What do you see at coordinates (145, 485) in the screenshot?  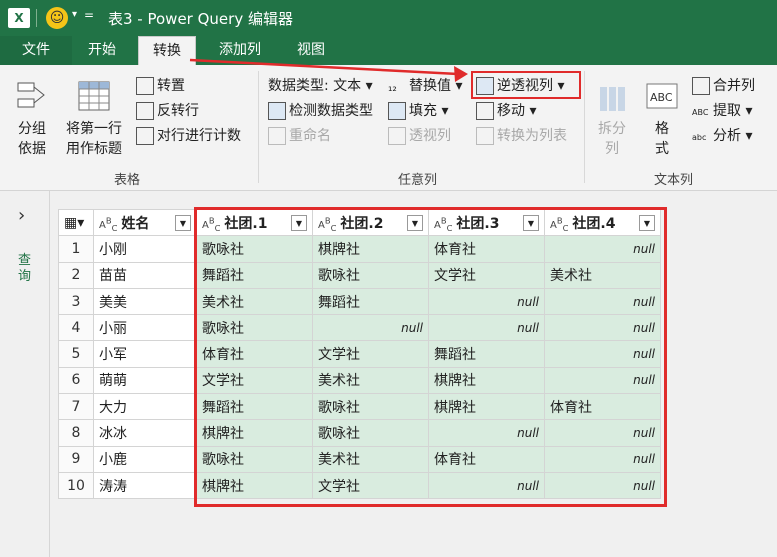 I see `table-cell: 涛涛` at bounding box center [145, 485].